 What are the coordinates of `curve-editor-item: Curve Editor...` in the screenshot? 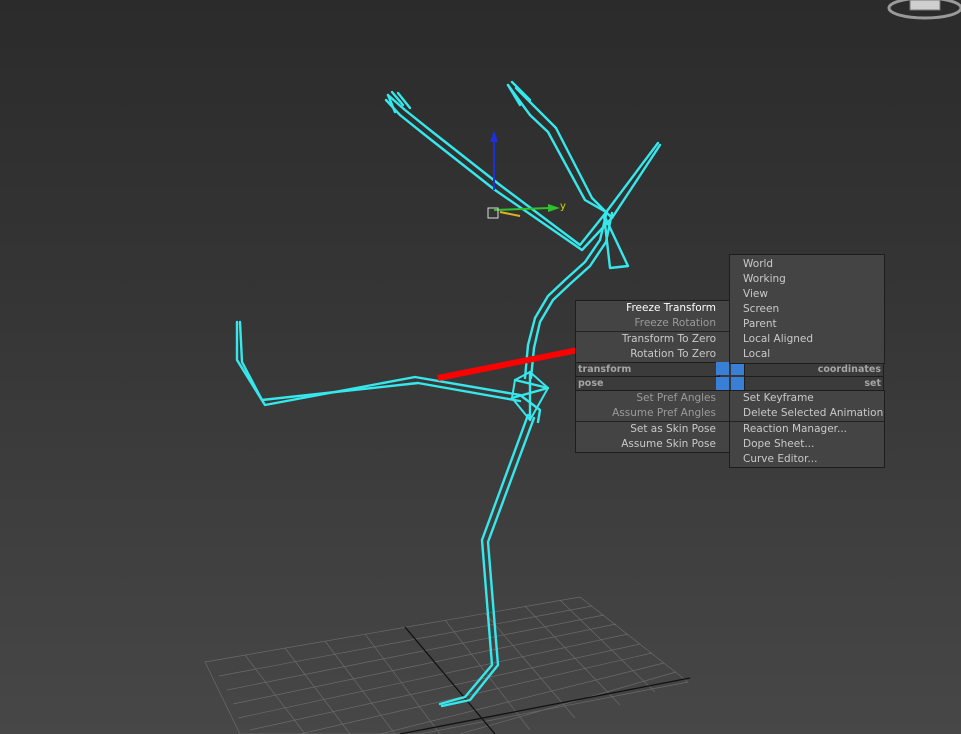 It's located at (807, 459).